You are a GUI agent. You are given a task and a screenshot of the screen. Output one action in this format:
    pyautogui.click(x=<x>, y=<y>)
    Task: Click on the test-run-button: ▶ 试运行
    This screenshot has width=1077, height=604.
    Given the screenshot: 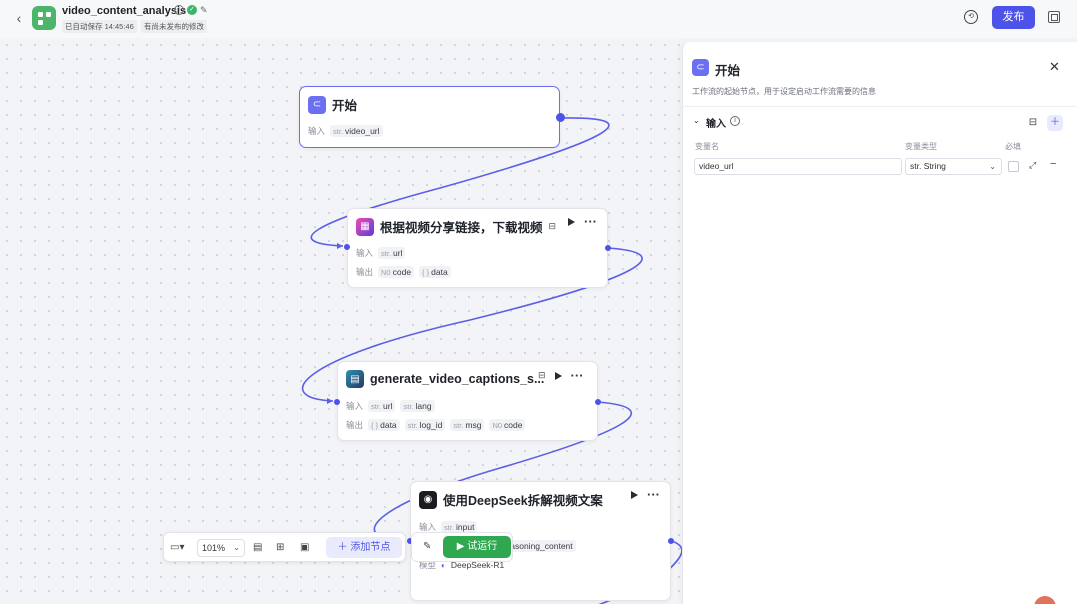 What is the action you would take?
    pyautogui.click(x=477, y=547)
    